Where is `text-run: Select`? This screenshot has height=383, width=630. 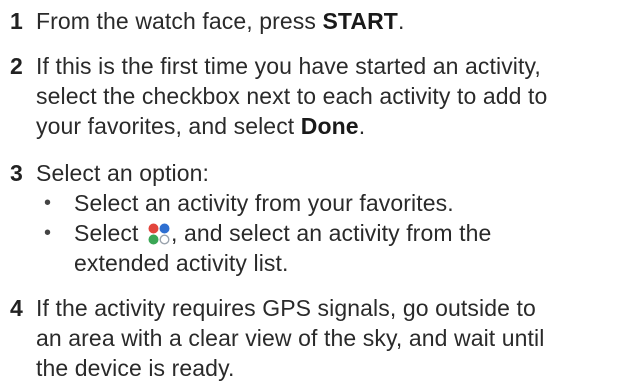 text-run: Select is located at coordinates (110, 233).